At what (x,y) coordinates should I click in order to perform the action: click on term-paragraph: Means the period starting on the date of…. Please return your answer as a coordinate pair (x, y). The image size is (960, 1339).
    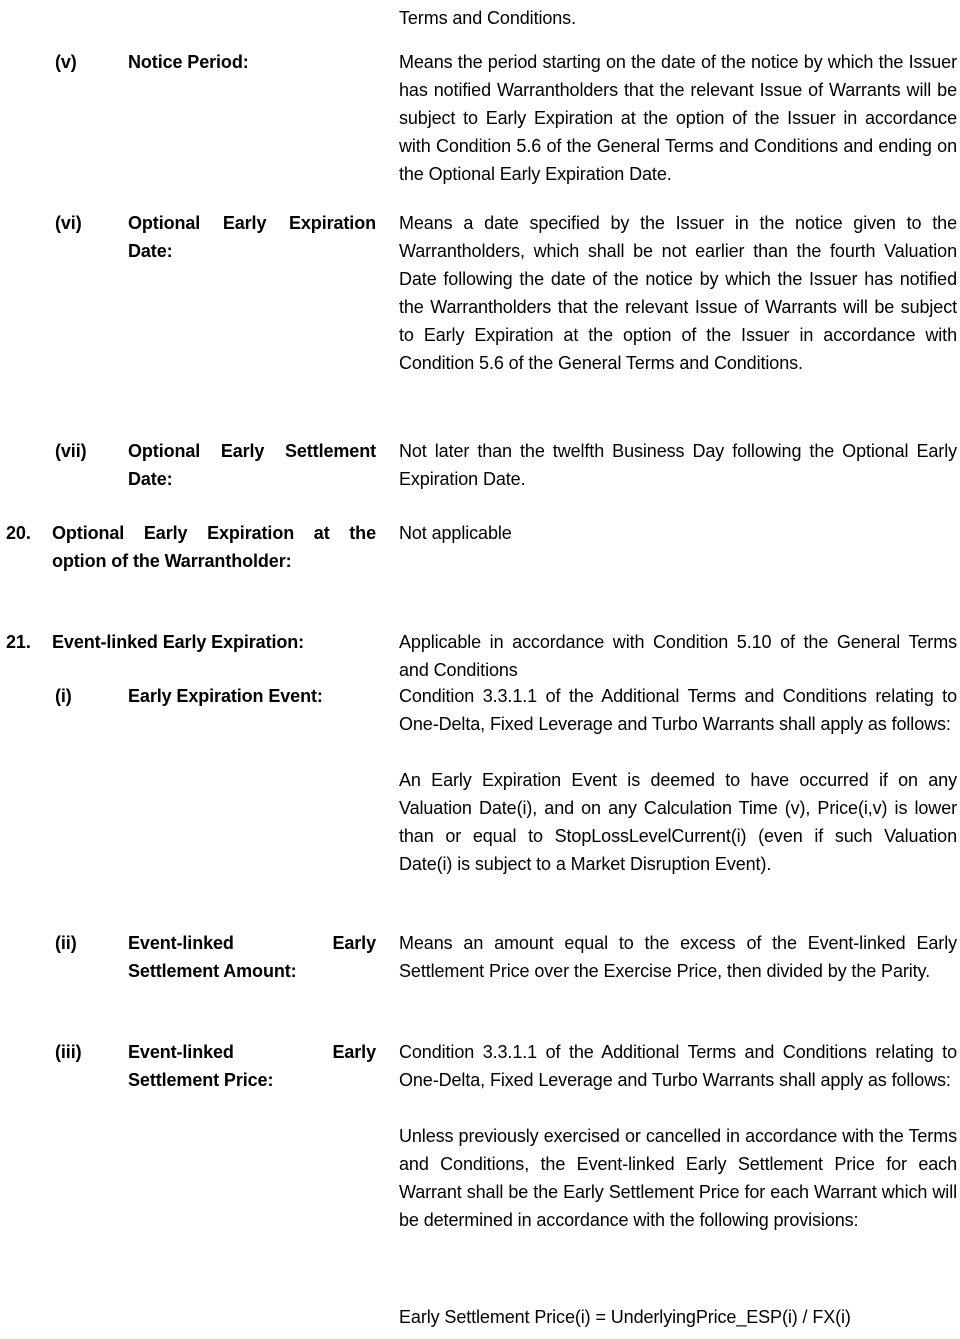
    Looking at the image, I should click on (678, 118).